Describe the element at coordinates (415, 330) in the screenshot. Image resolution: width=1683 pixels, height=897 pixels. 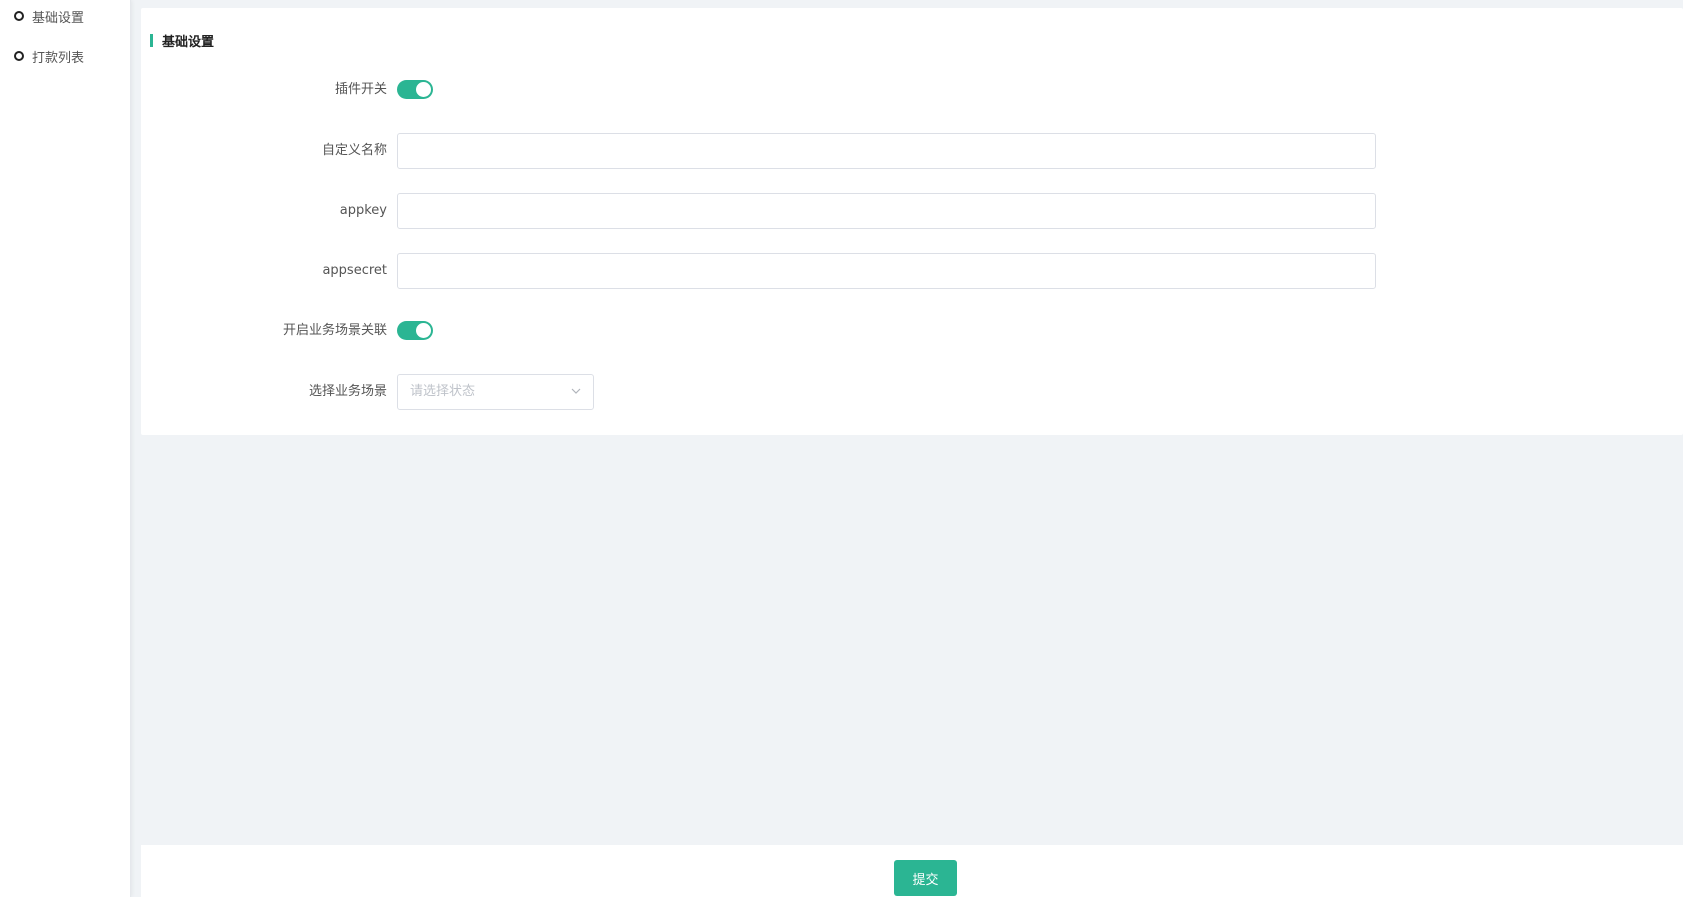
I see `scene-link-toggle` at that location.